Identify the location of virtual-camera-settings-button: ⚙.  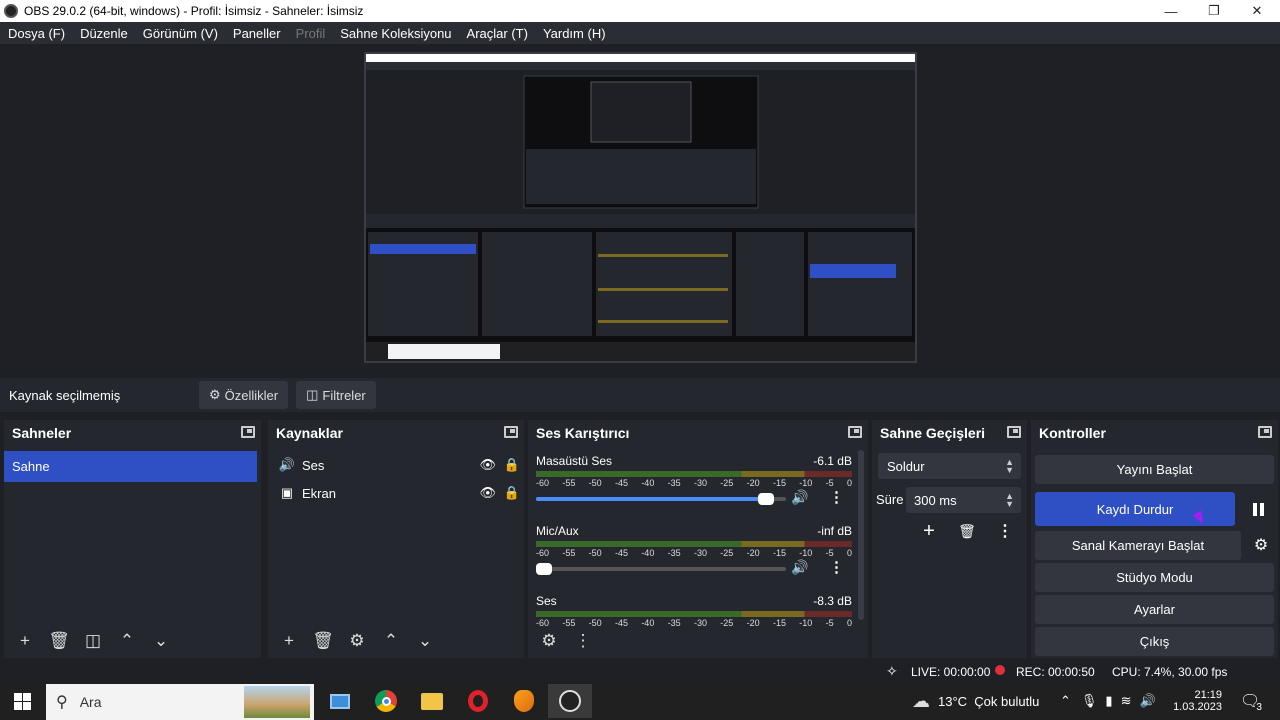
(1261, 545).